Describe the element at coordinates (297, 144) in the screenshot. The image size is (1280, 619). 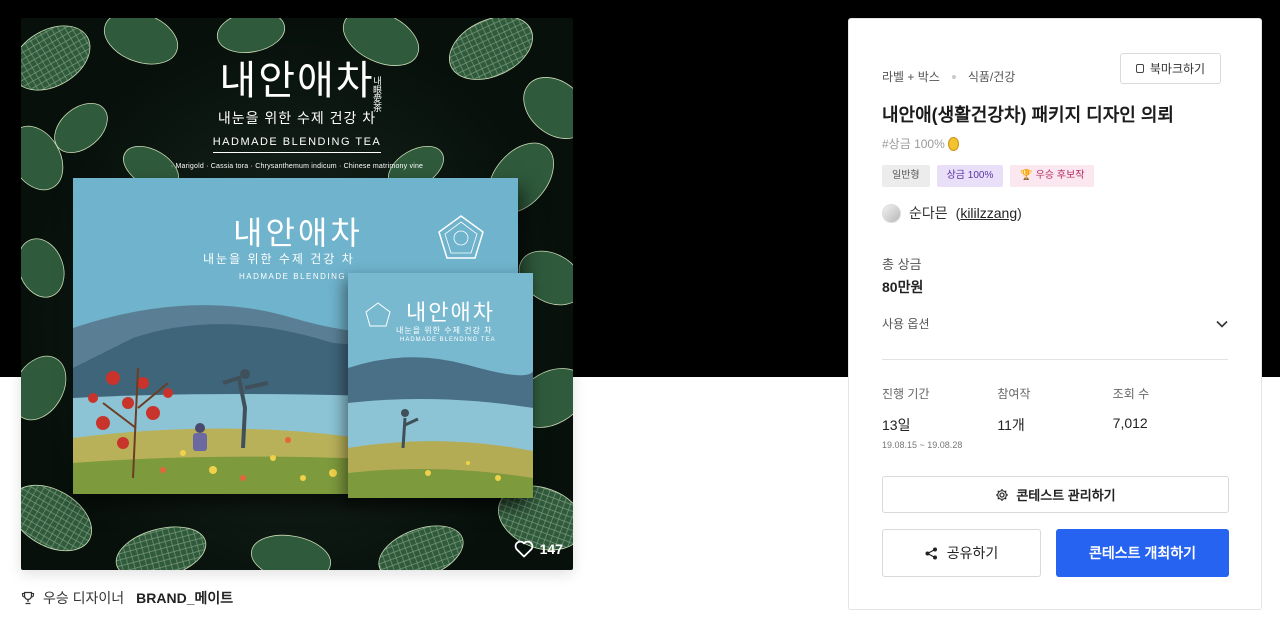
I see `hero-english: HADMADE BLENDING TEA` at that location.